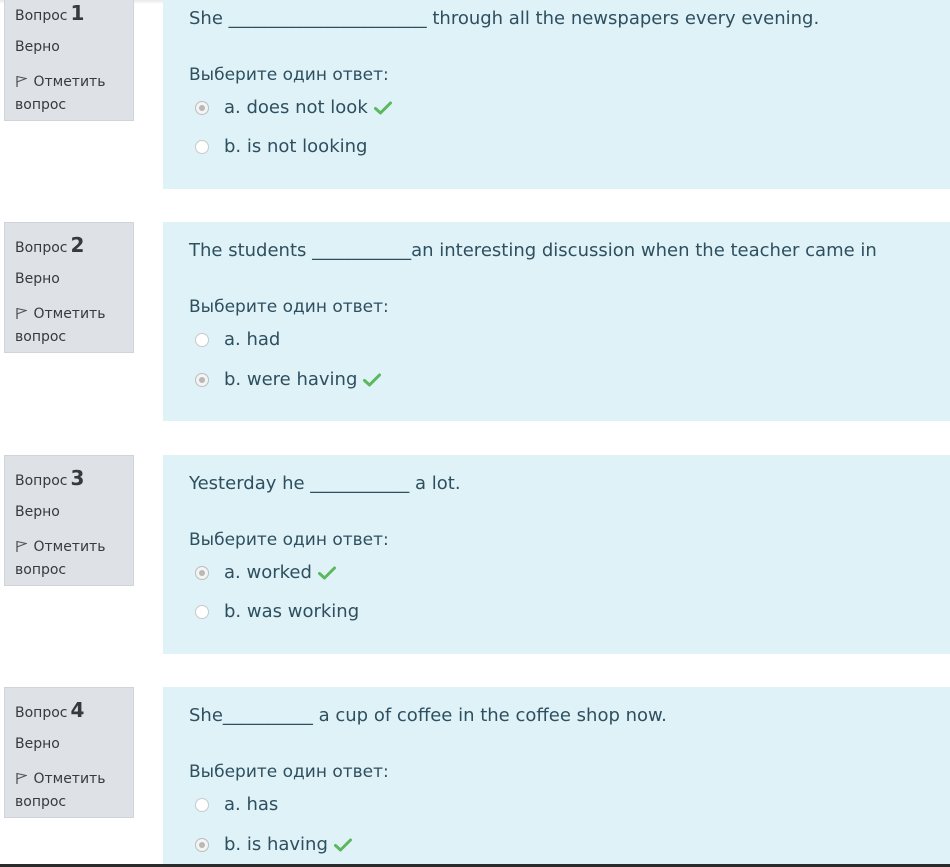  I want to click on option-label: a. worked, so click(268, 572).